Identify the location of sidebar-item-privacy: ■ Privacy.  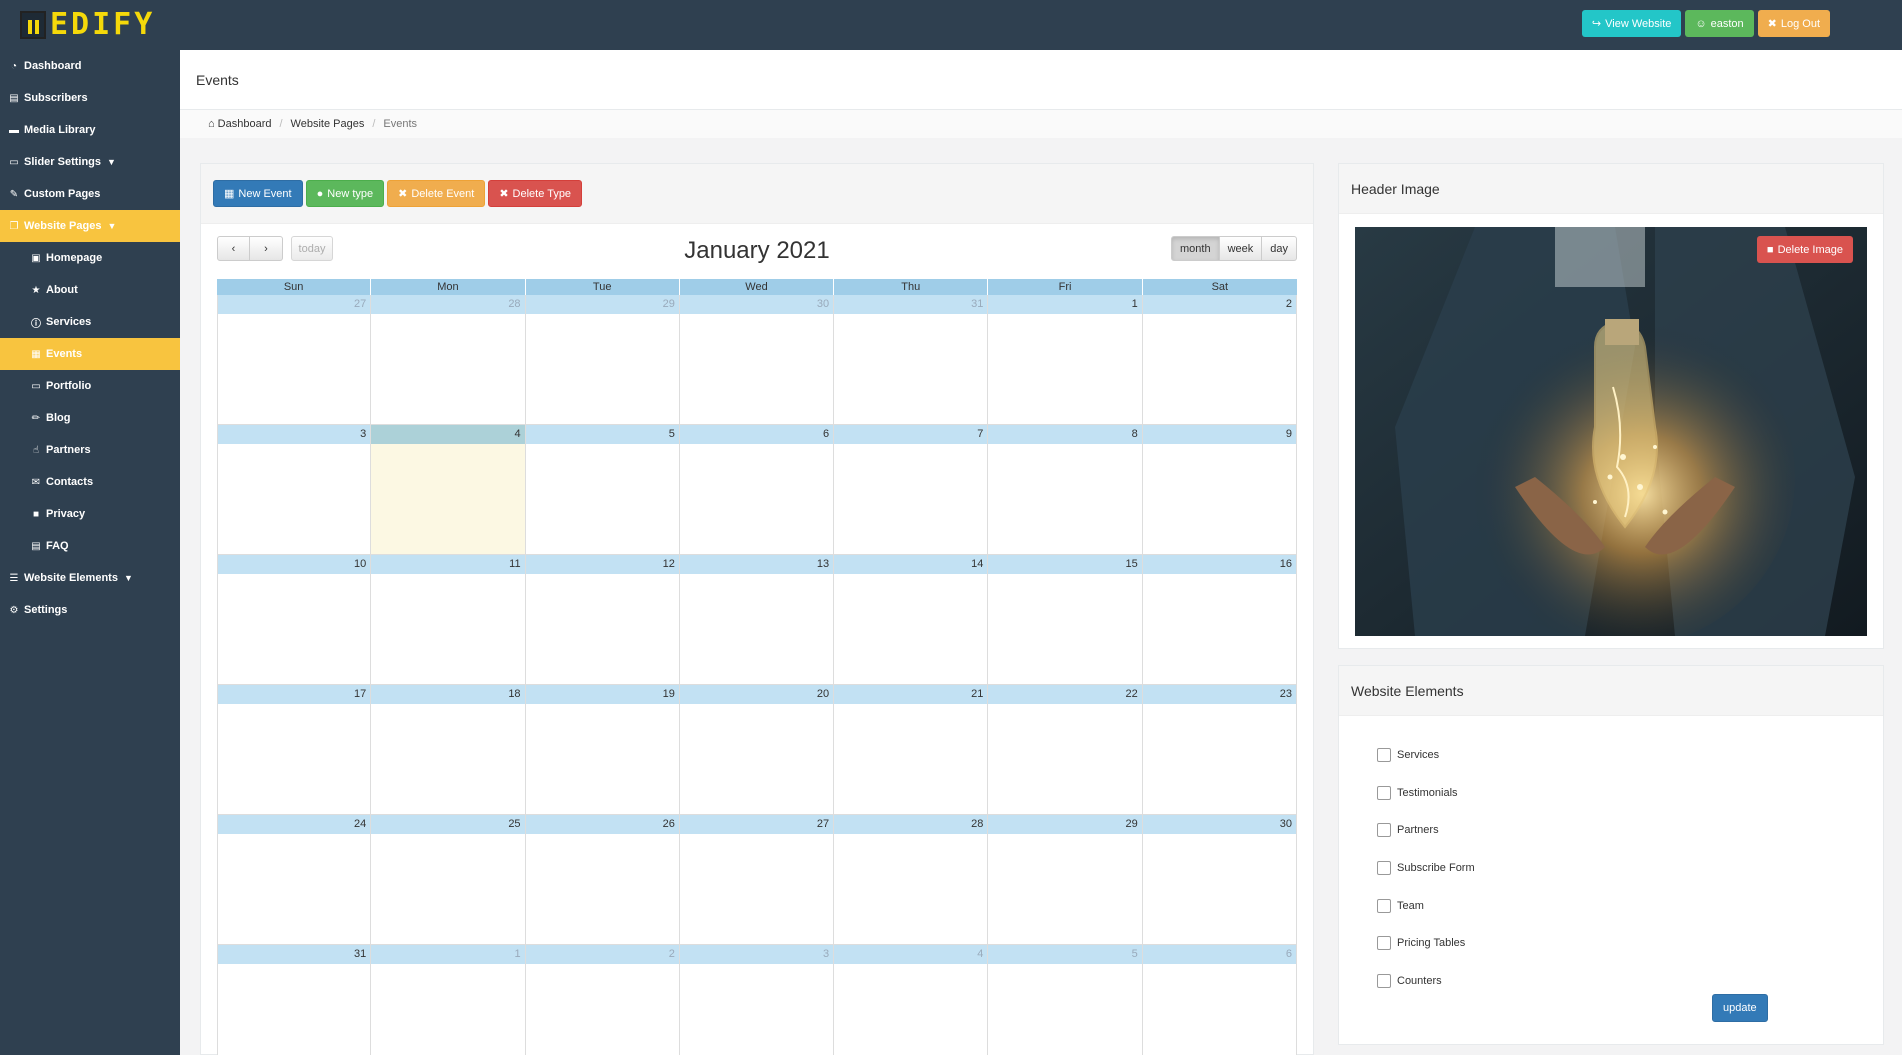
(90, 514).